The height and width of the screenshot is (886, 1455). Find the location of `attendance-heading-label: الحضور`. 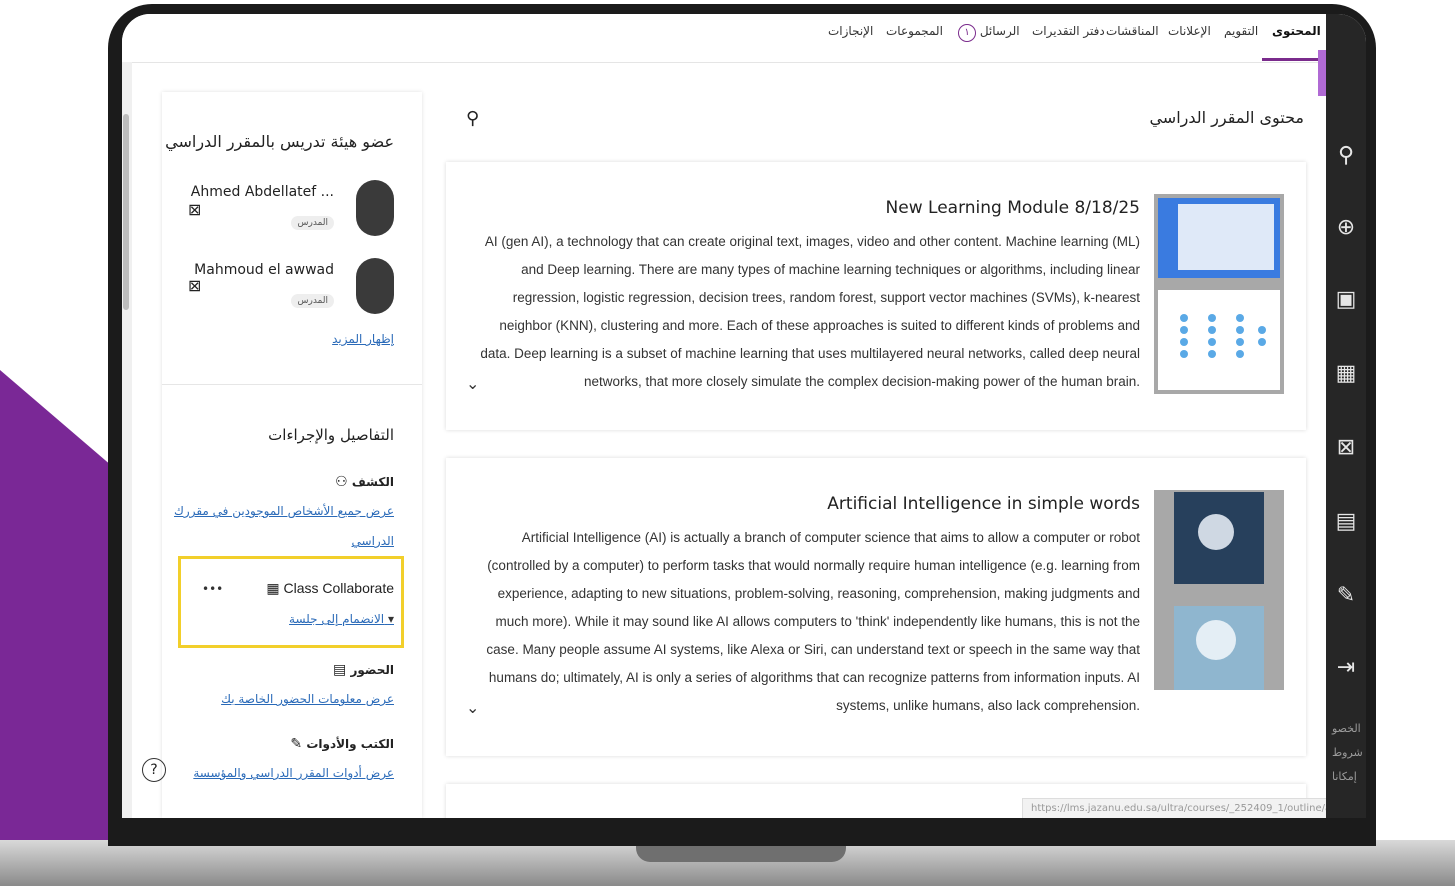

attendance-heading-label: الحضور is located at coordinates (372, 670).